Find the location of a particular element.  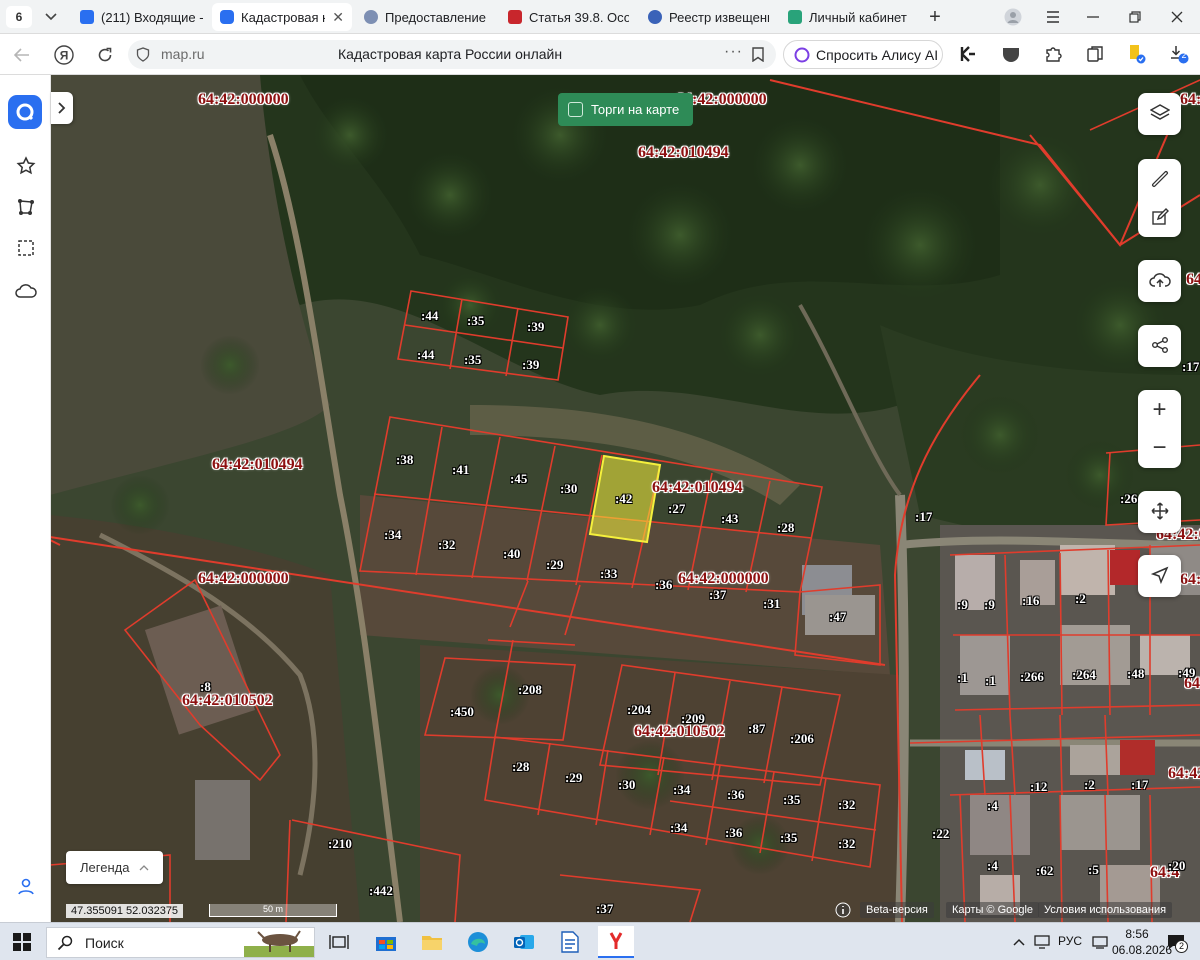

locate-arrow-icon is located at coordinates (1159, 575).